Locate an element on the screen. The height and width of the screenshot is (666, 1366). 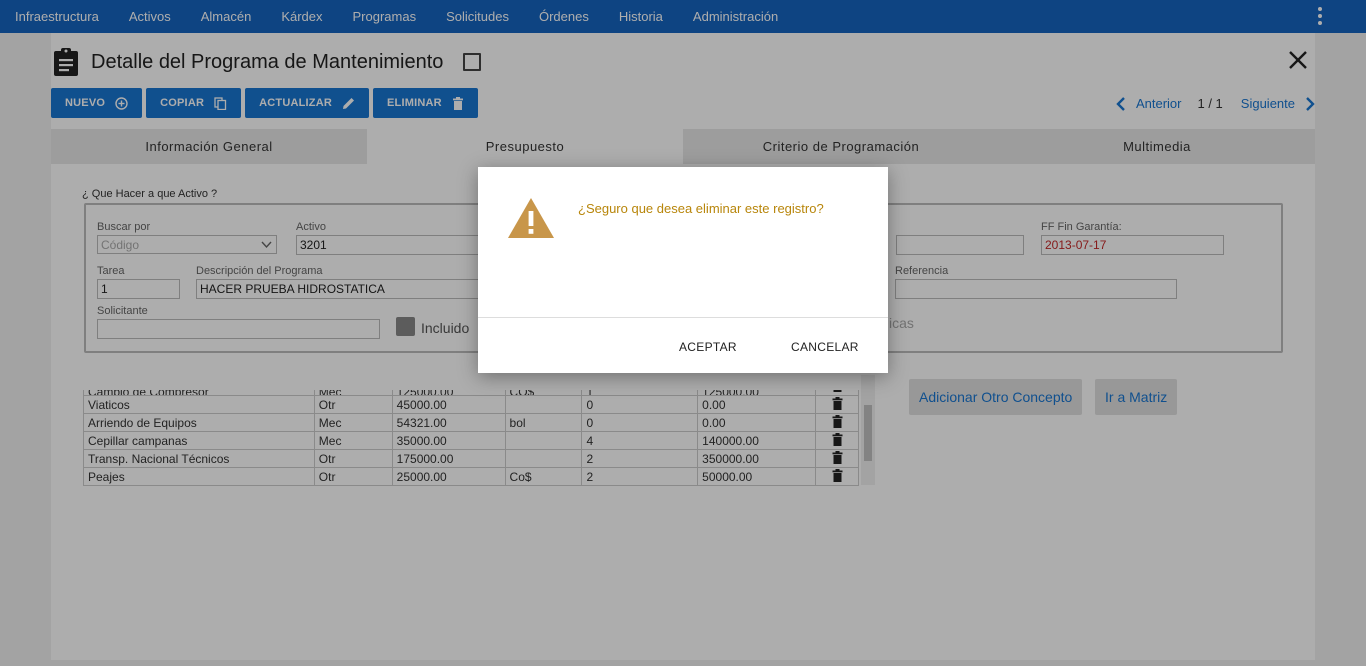
aceptar-button: ACEPTAR is located at coordinates (708, 347).